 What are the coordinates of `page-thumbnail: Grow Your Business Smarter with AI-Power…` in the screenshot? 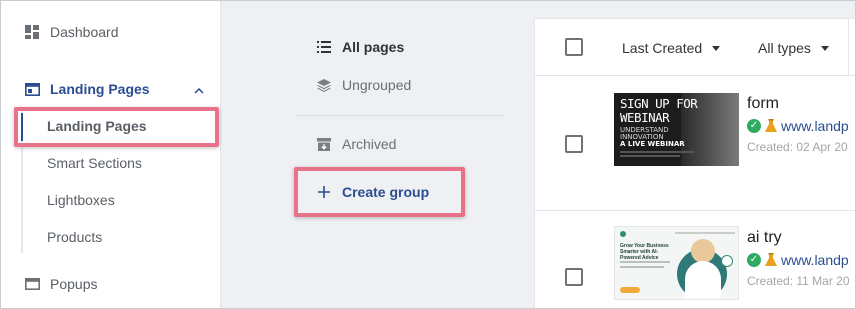 It's located at (676, 263).